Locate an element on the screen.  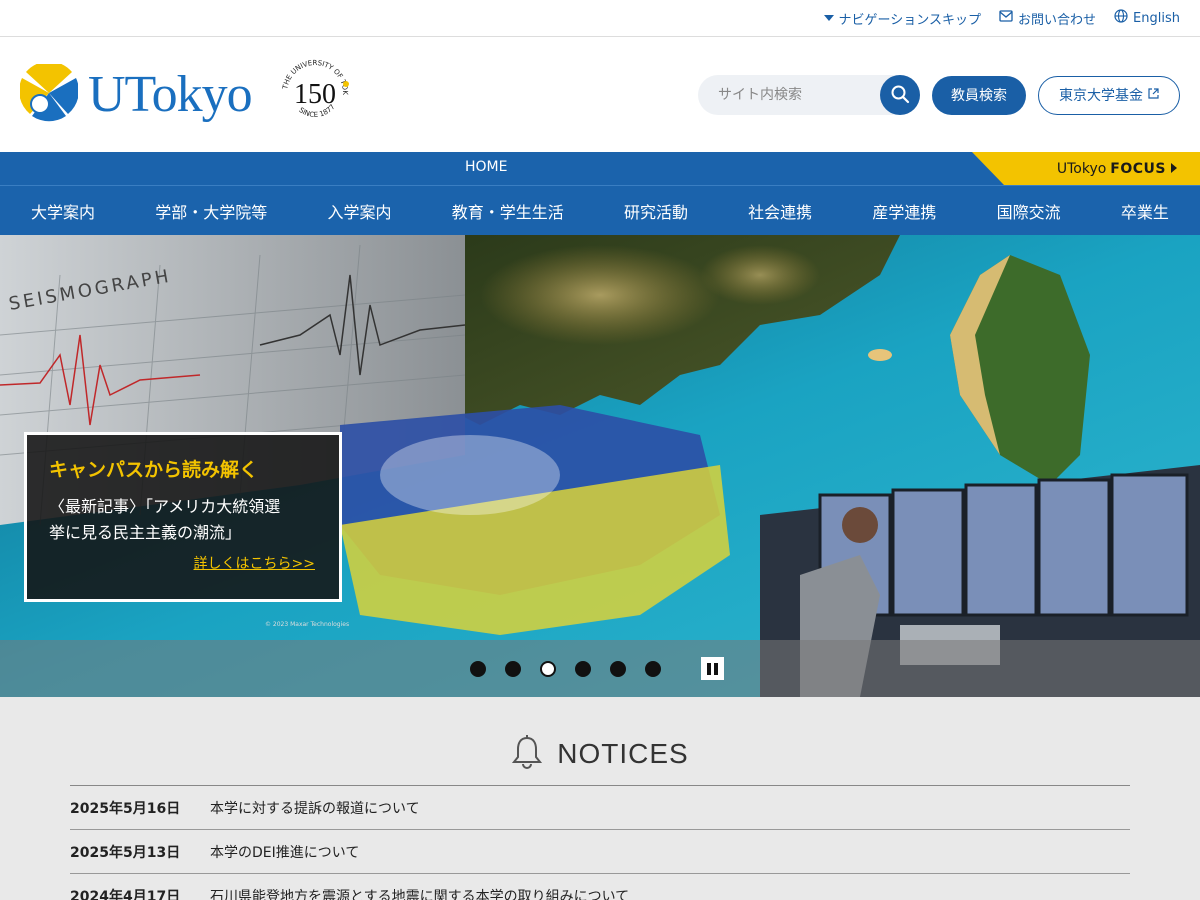
hero-caption-line2: 挙に見る民主主義の潮流」 is located at coordinates (145, 533).